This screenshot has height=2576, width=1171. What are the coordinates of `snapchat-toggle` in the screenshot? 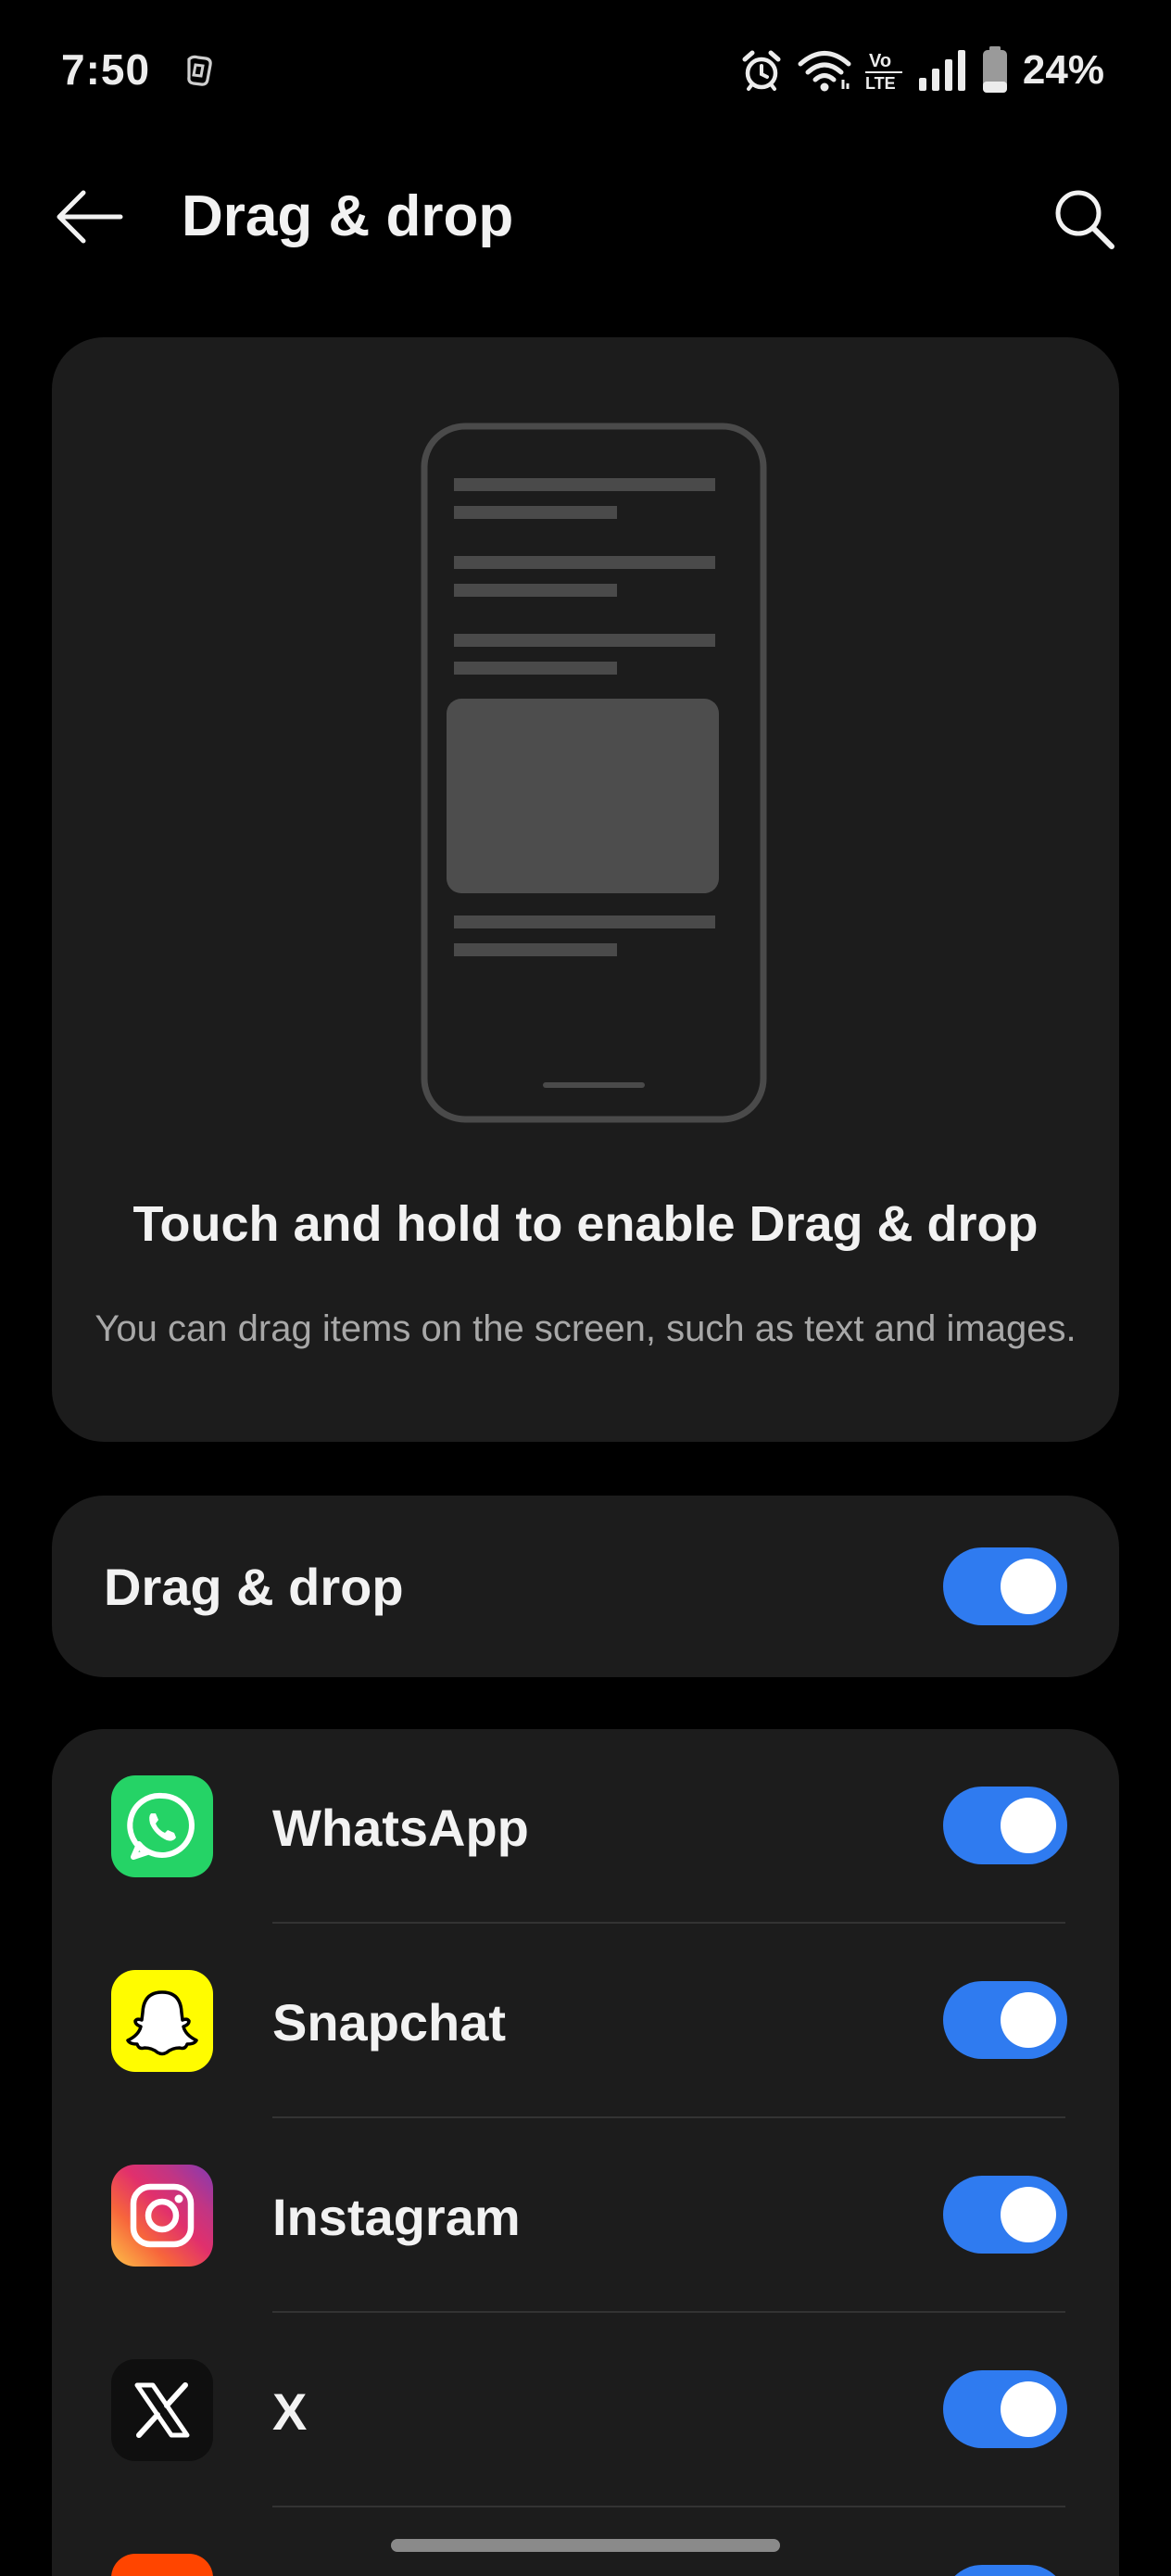 It's located at (1005, 2020).